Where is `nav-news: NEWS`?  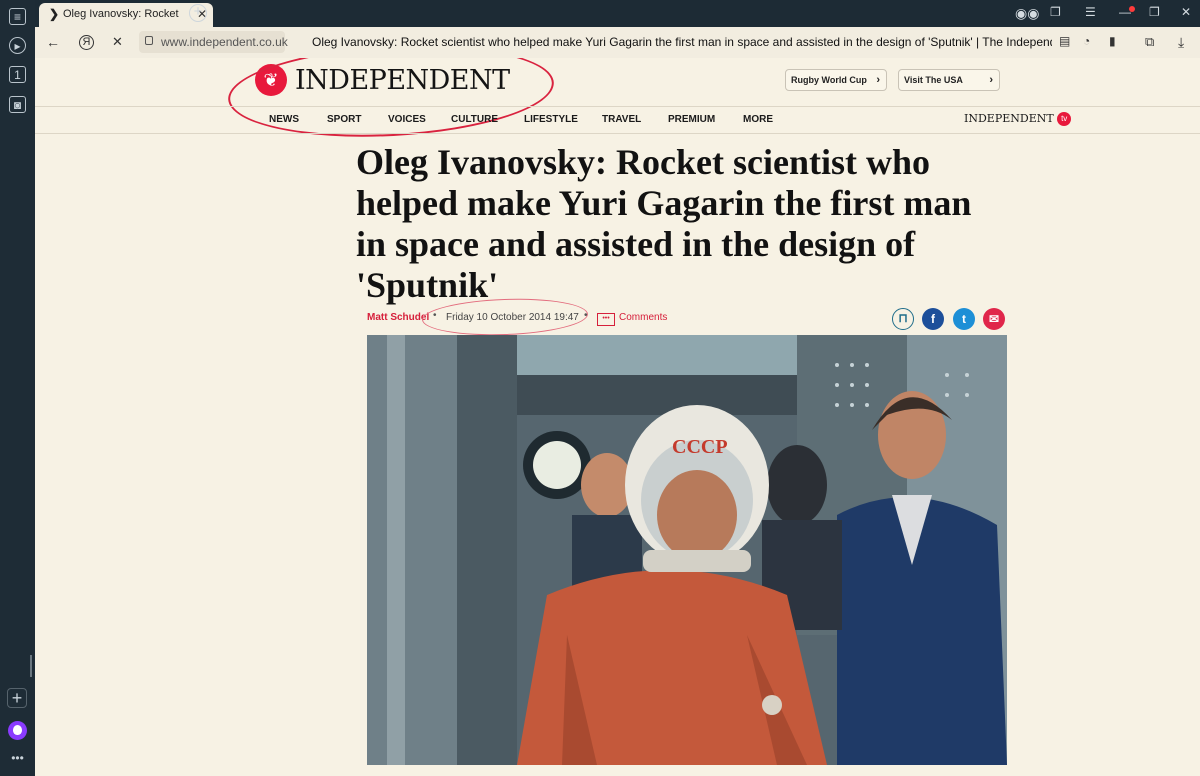 nav-news: NEWS is located at coordinates (284, 119).